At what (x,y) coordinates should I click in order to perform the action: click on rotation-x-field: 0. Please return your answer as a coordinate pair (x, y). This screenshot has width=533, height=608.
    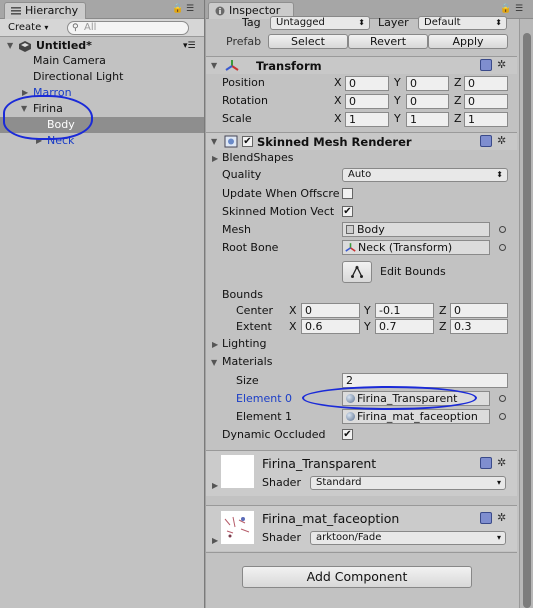
    Looking at the image, I should click on (367, 101).